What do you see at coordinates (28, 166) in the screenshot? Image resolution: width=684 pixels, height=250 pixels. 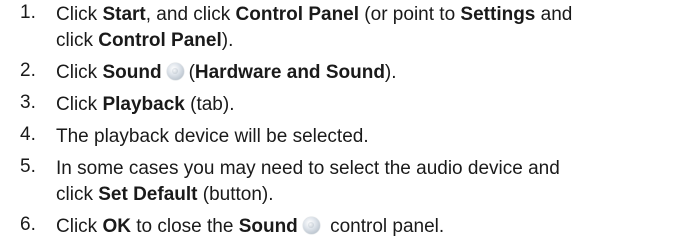 I see `step-number: 5.` at bounding box center [28, 166].